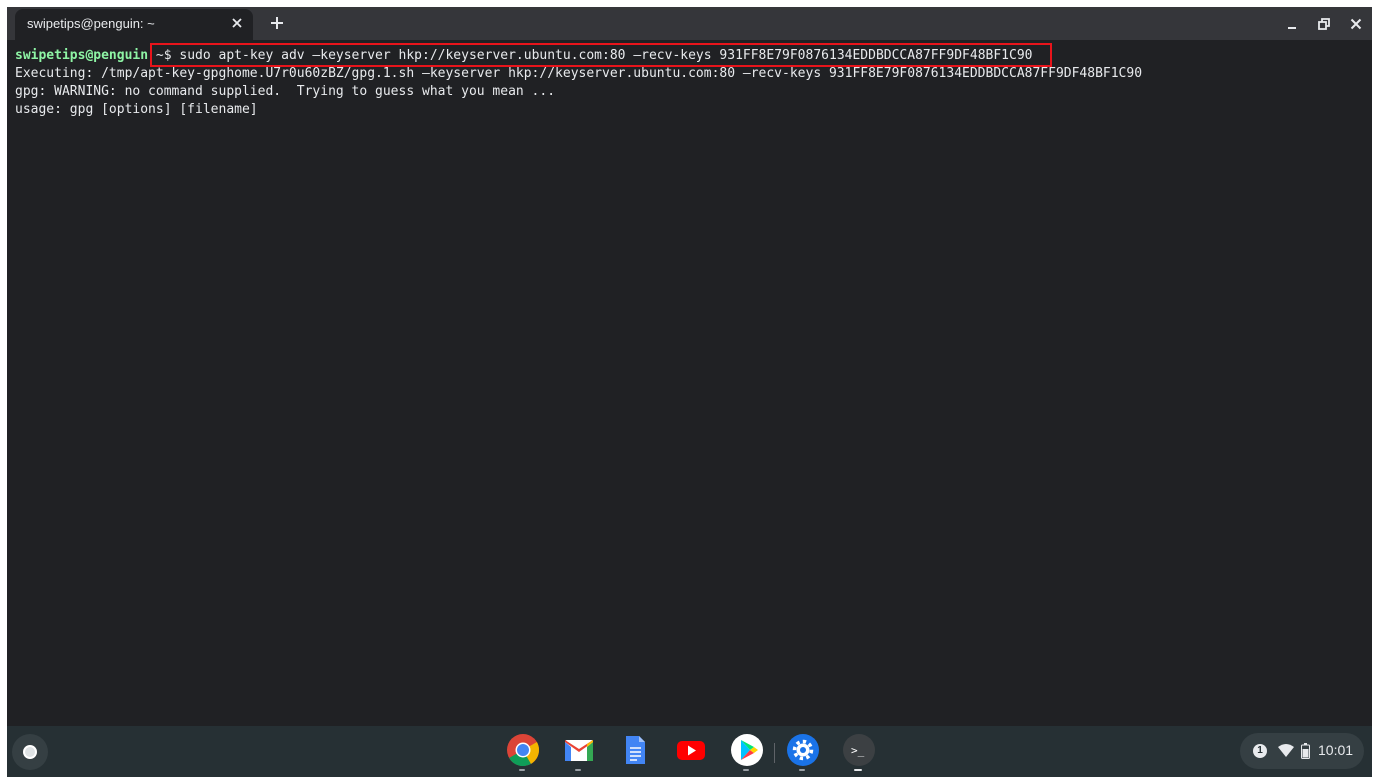 The width and height of the screenshot is (1381, 783). What do you see at coordinates (1260, 751) in the screenshot?
I see `notification-badge: 1` at bounding box center [1260, 751].